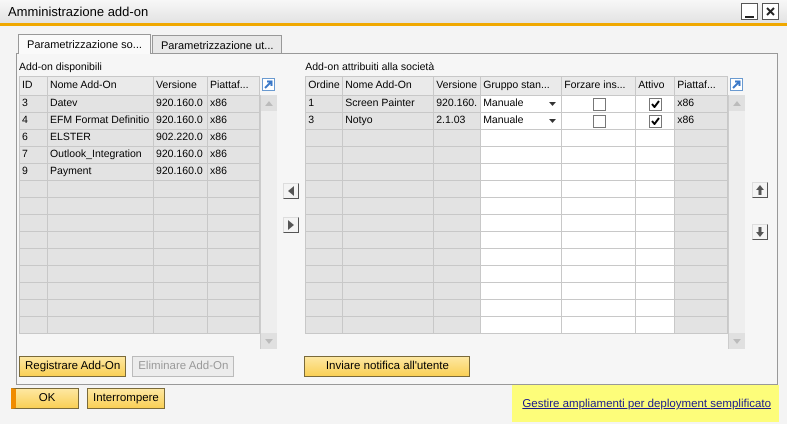  I want to click on table-cell: Notyo, so click(388, 121).